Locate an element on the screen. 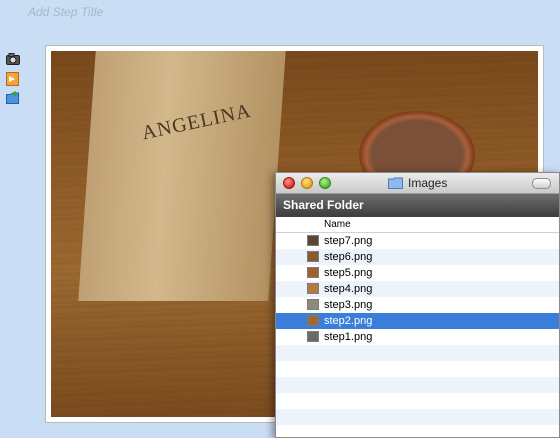 Image resolution: width=560 pixels, height=438 pixels. tool-palette is located at coordinates (14, 81).